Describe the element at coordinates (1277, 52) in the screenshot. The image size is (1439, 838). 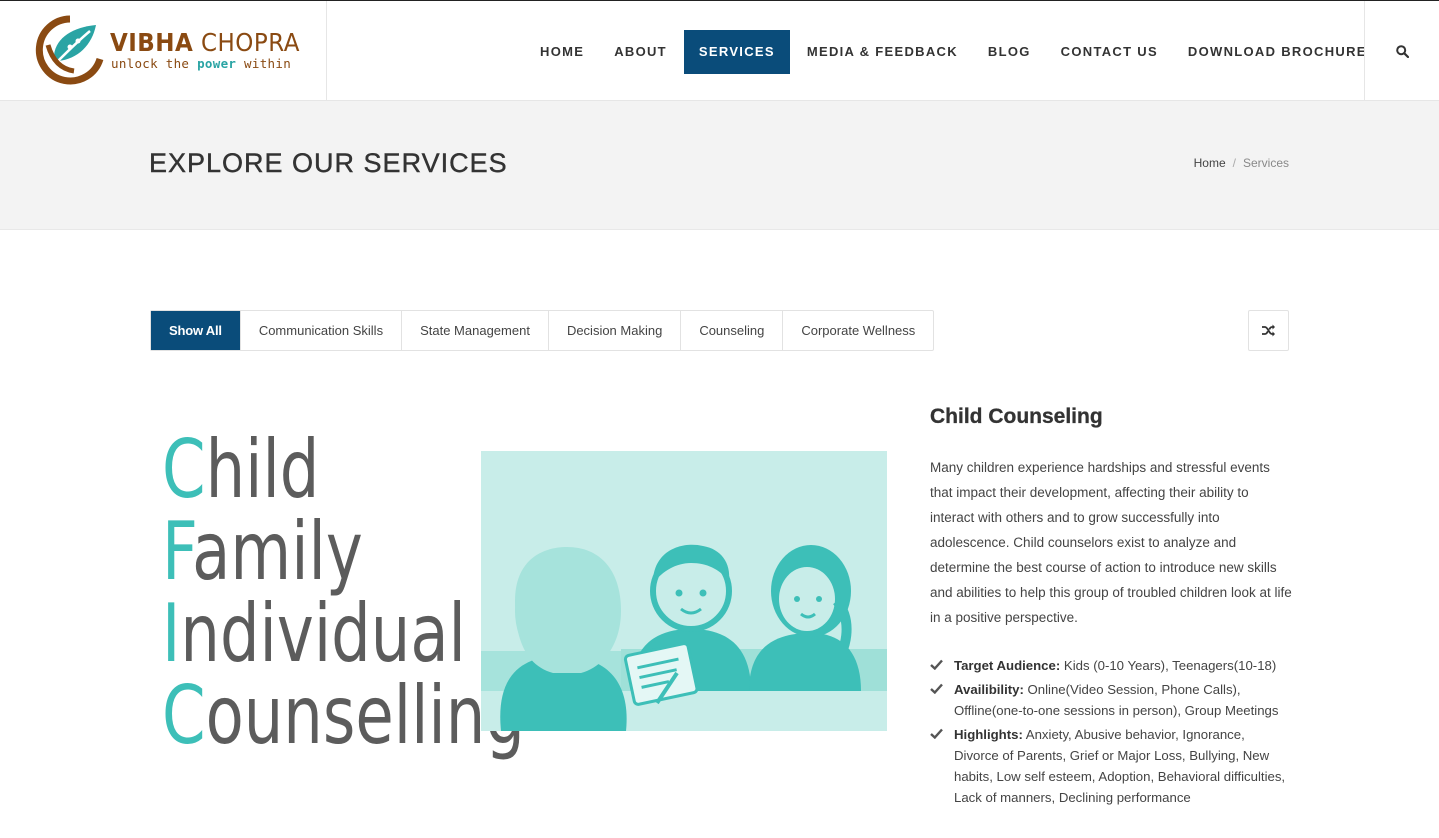
I see `nav-download-brochure: DOWNLOAD BROCHURE` at that location.